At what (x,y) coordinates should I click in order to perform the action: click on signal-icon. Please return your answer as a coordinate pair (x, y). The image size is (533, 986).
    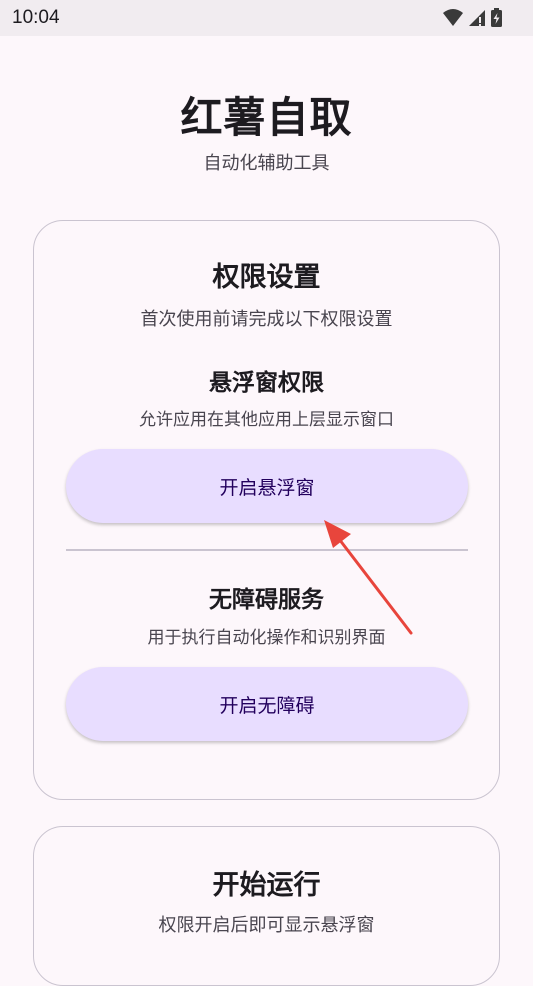
    Looking at the image, I should click on (477, 18).